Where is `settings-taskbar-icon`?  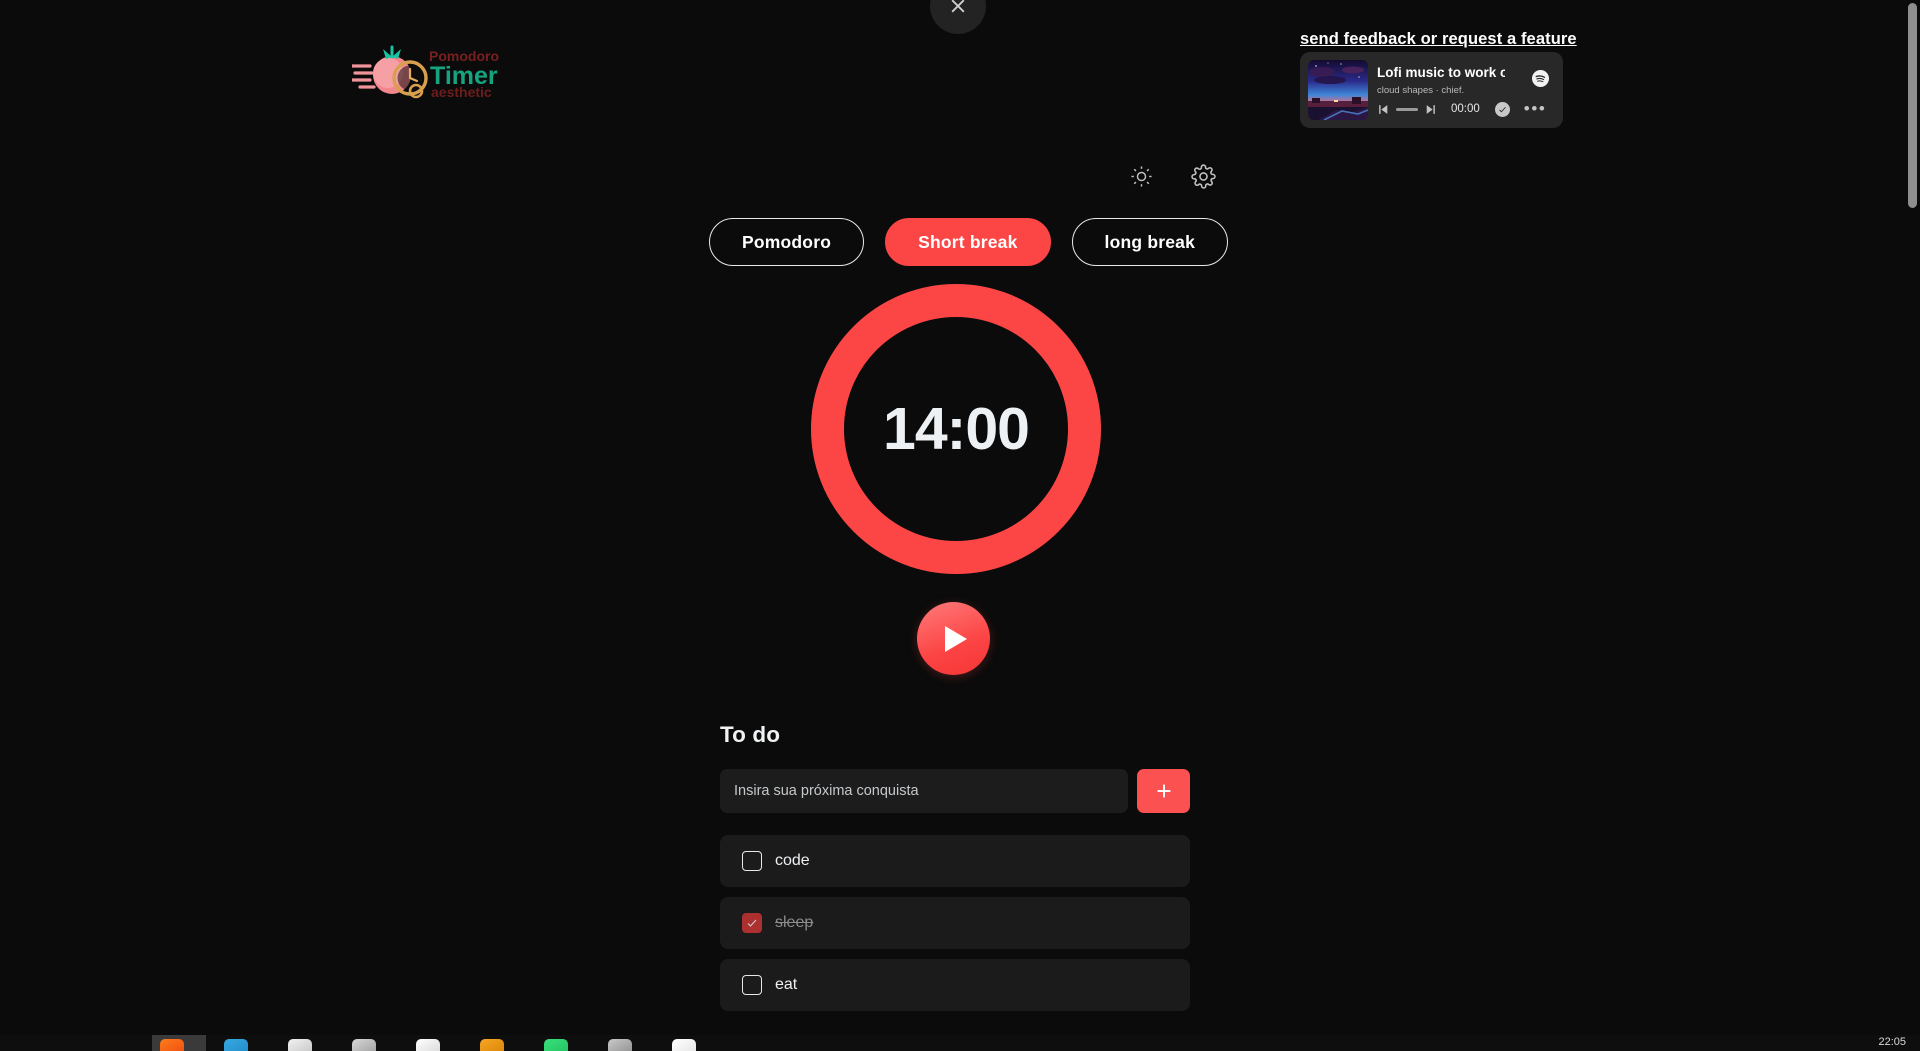 settings-taskbar-icon is located at coordinates (620, 1045).